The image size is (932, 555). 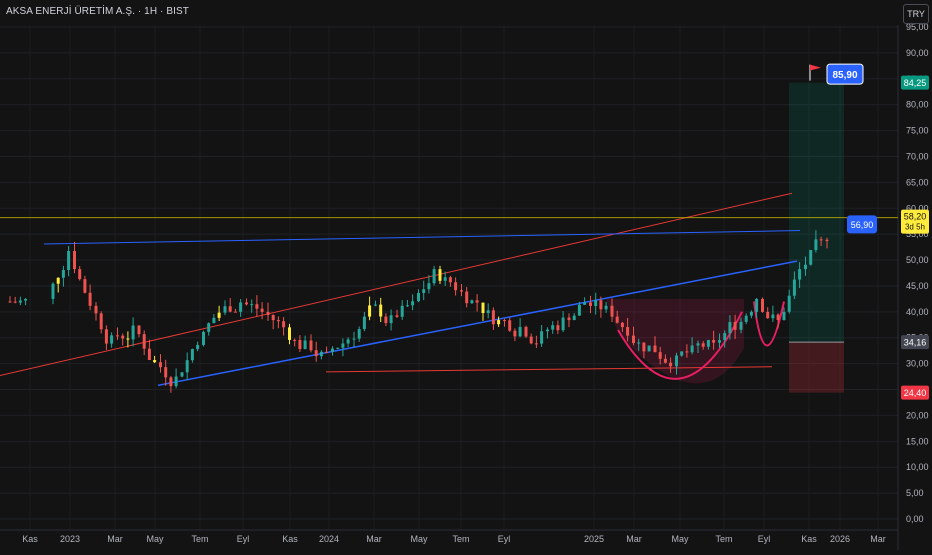 What do you see at coordinates (917, 415) in the screenshot?
I see `y-tick-label: 20,00` at bounding box center [917, 415].